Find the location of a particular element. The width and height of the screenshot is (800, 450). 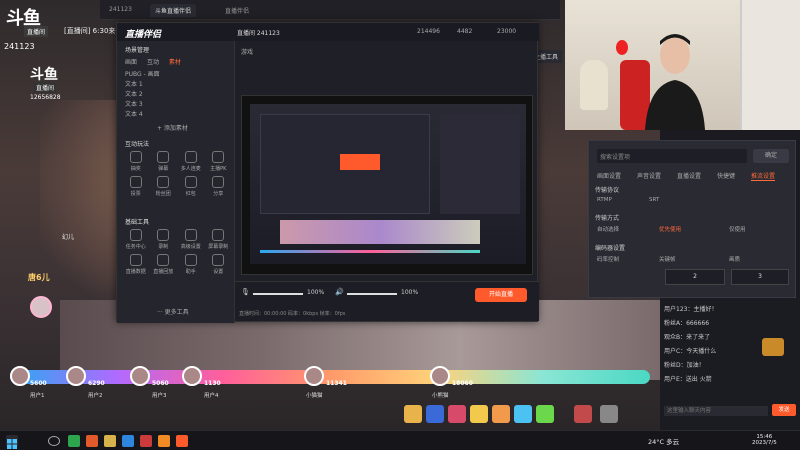

basic-tool: 助手 is located at coordinates (191, 264).